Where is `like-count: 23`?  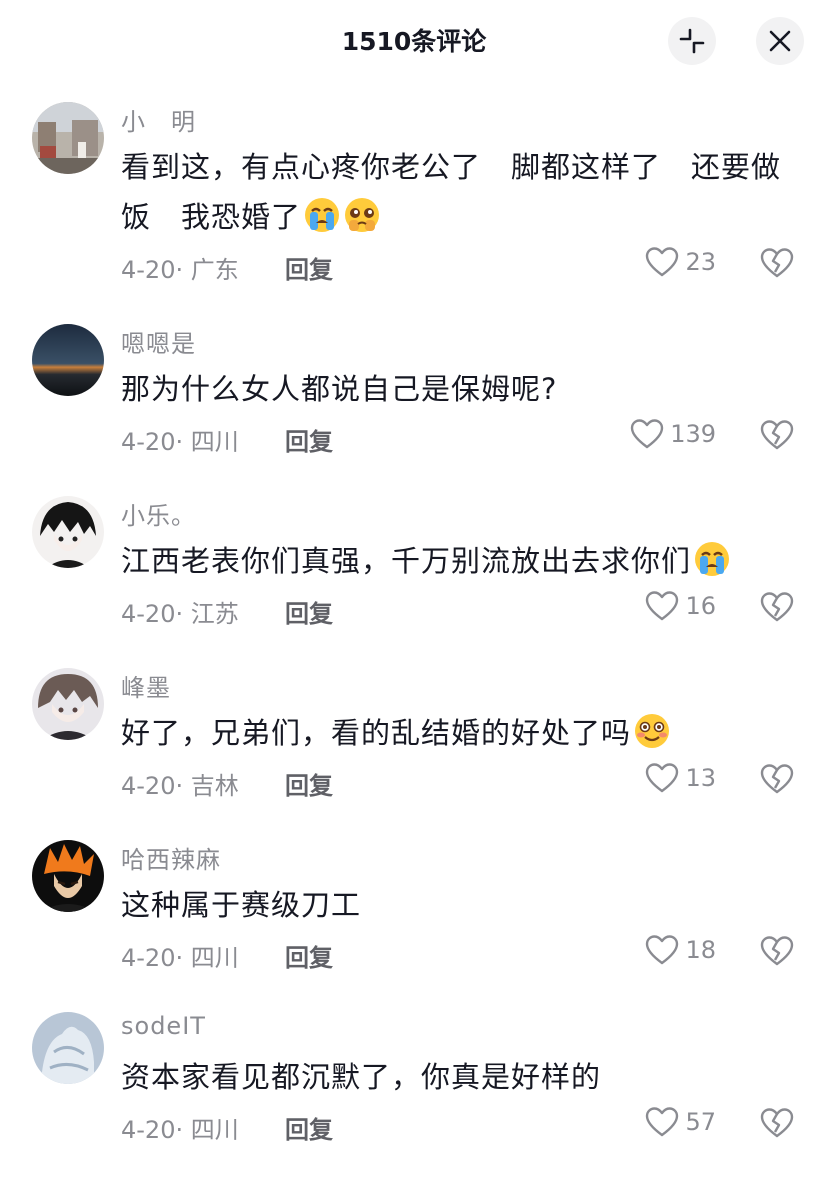 like-count: 23 is located at coordinates (700, 262).